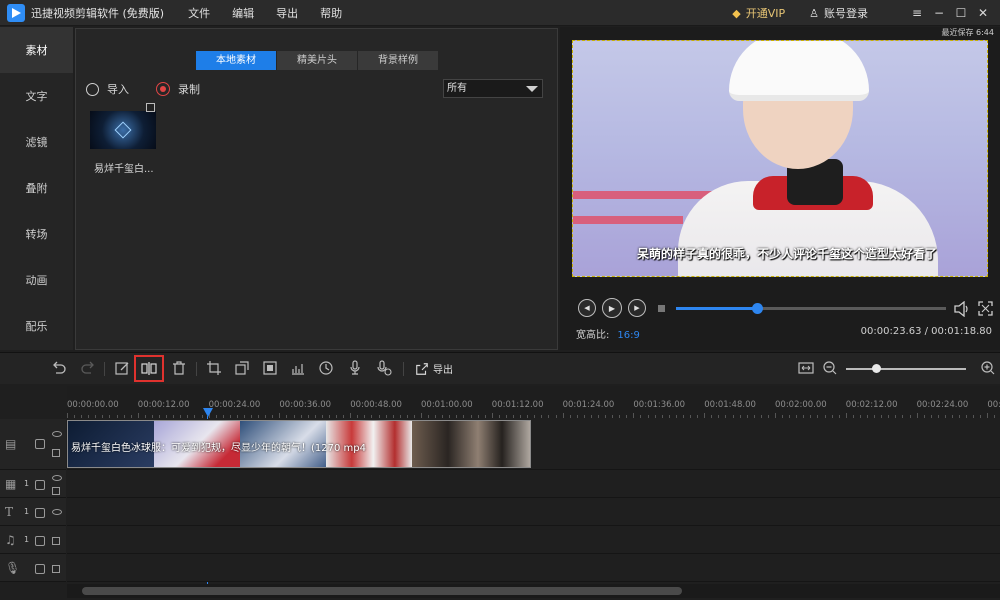  What do you see at coordinates (846, 13) in the screenshot?
I see `login-label: 账号登录` at bounding box center [846, 13].